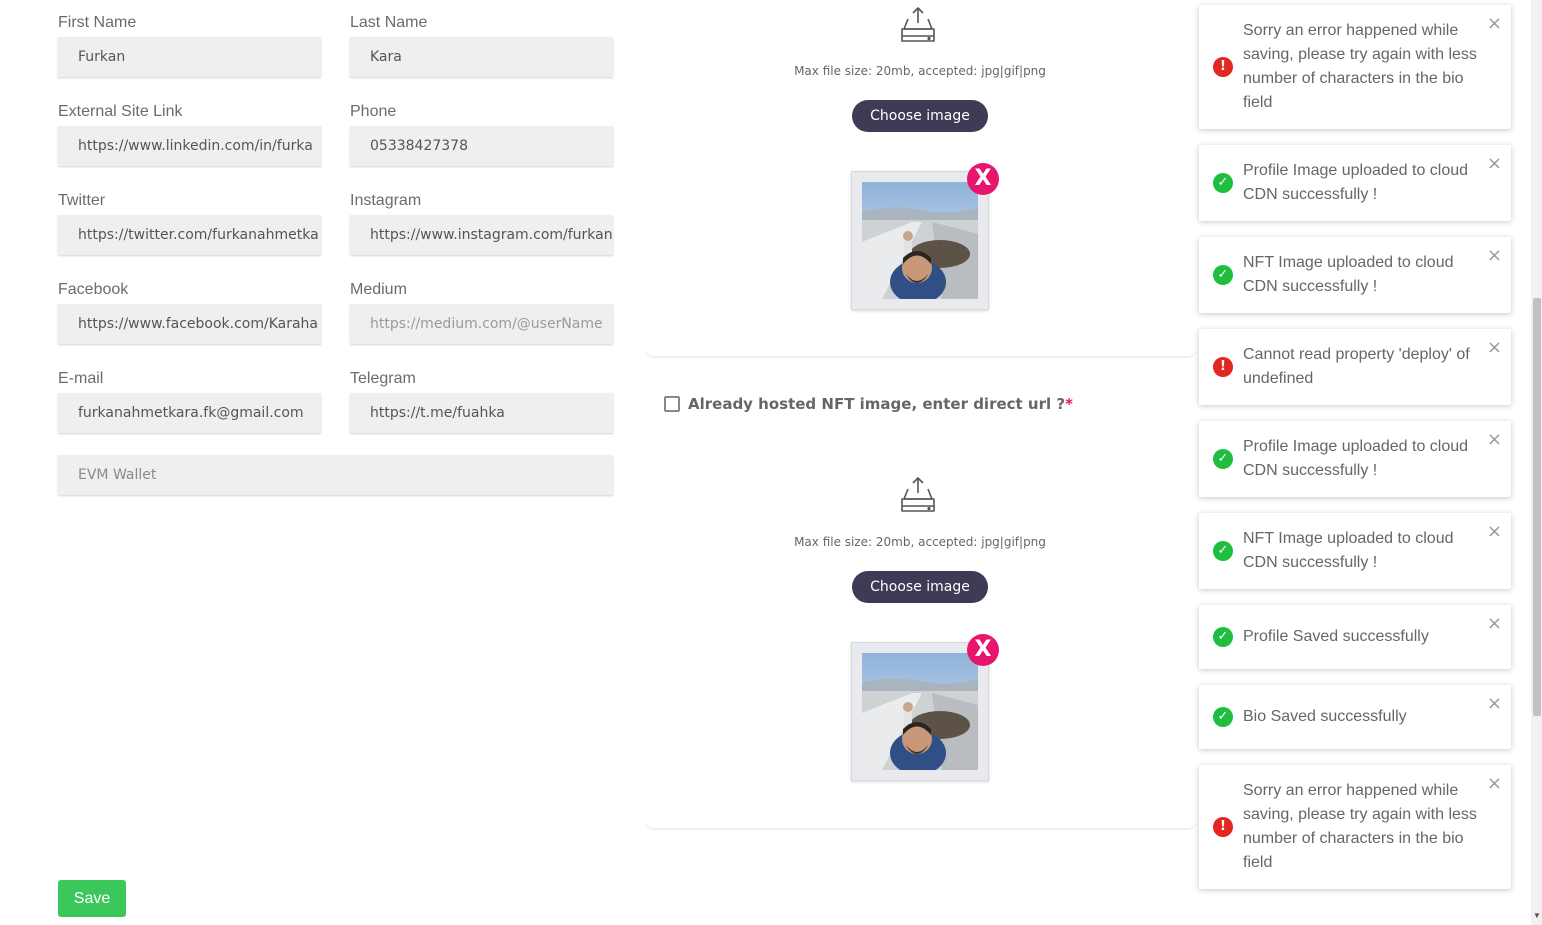 Image resolution: width=1542 pixels, height=925 pixels. I want to click on email-input: furkanahmetkara.fk@gmail.com, so click(189, 413).